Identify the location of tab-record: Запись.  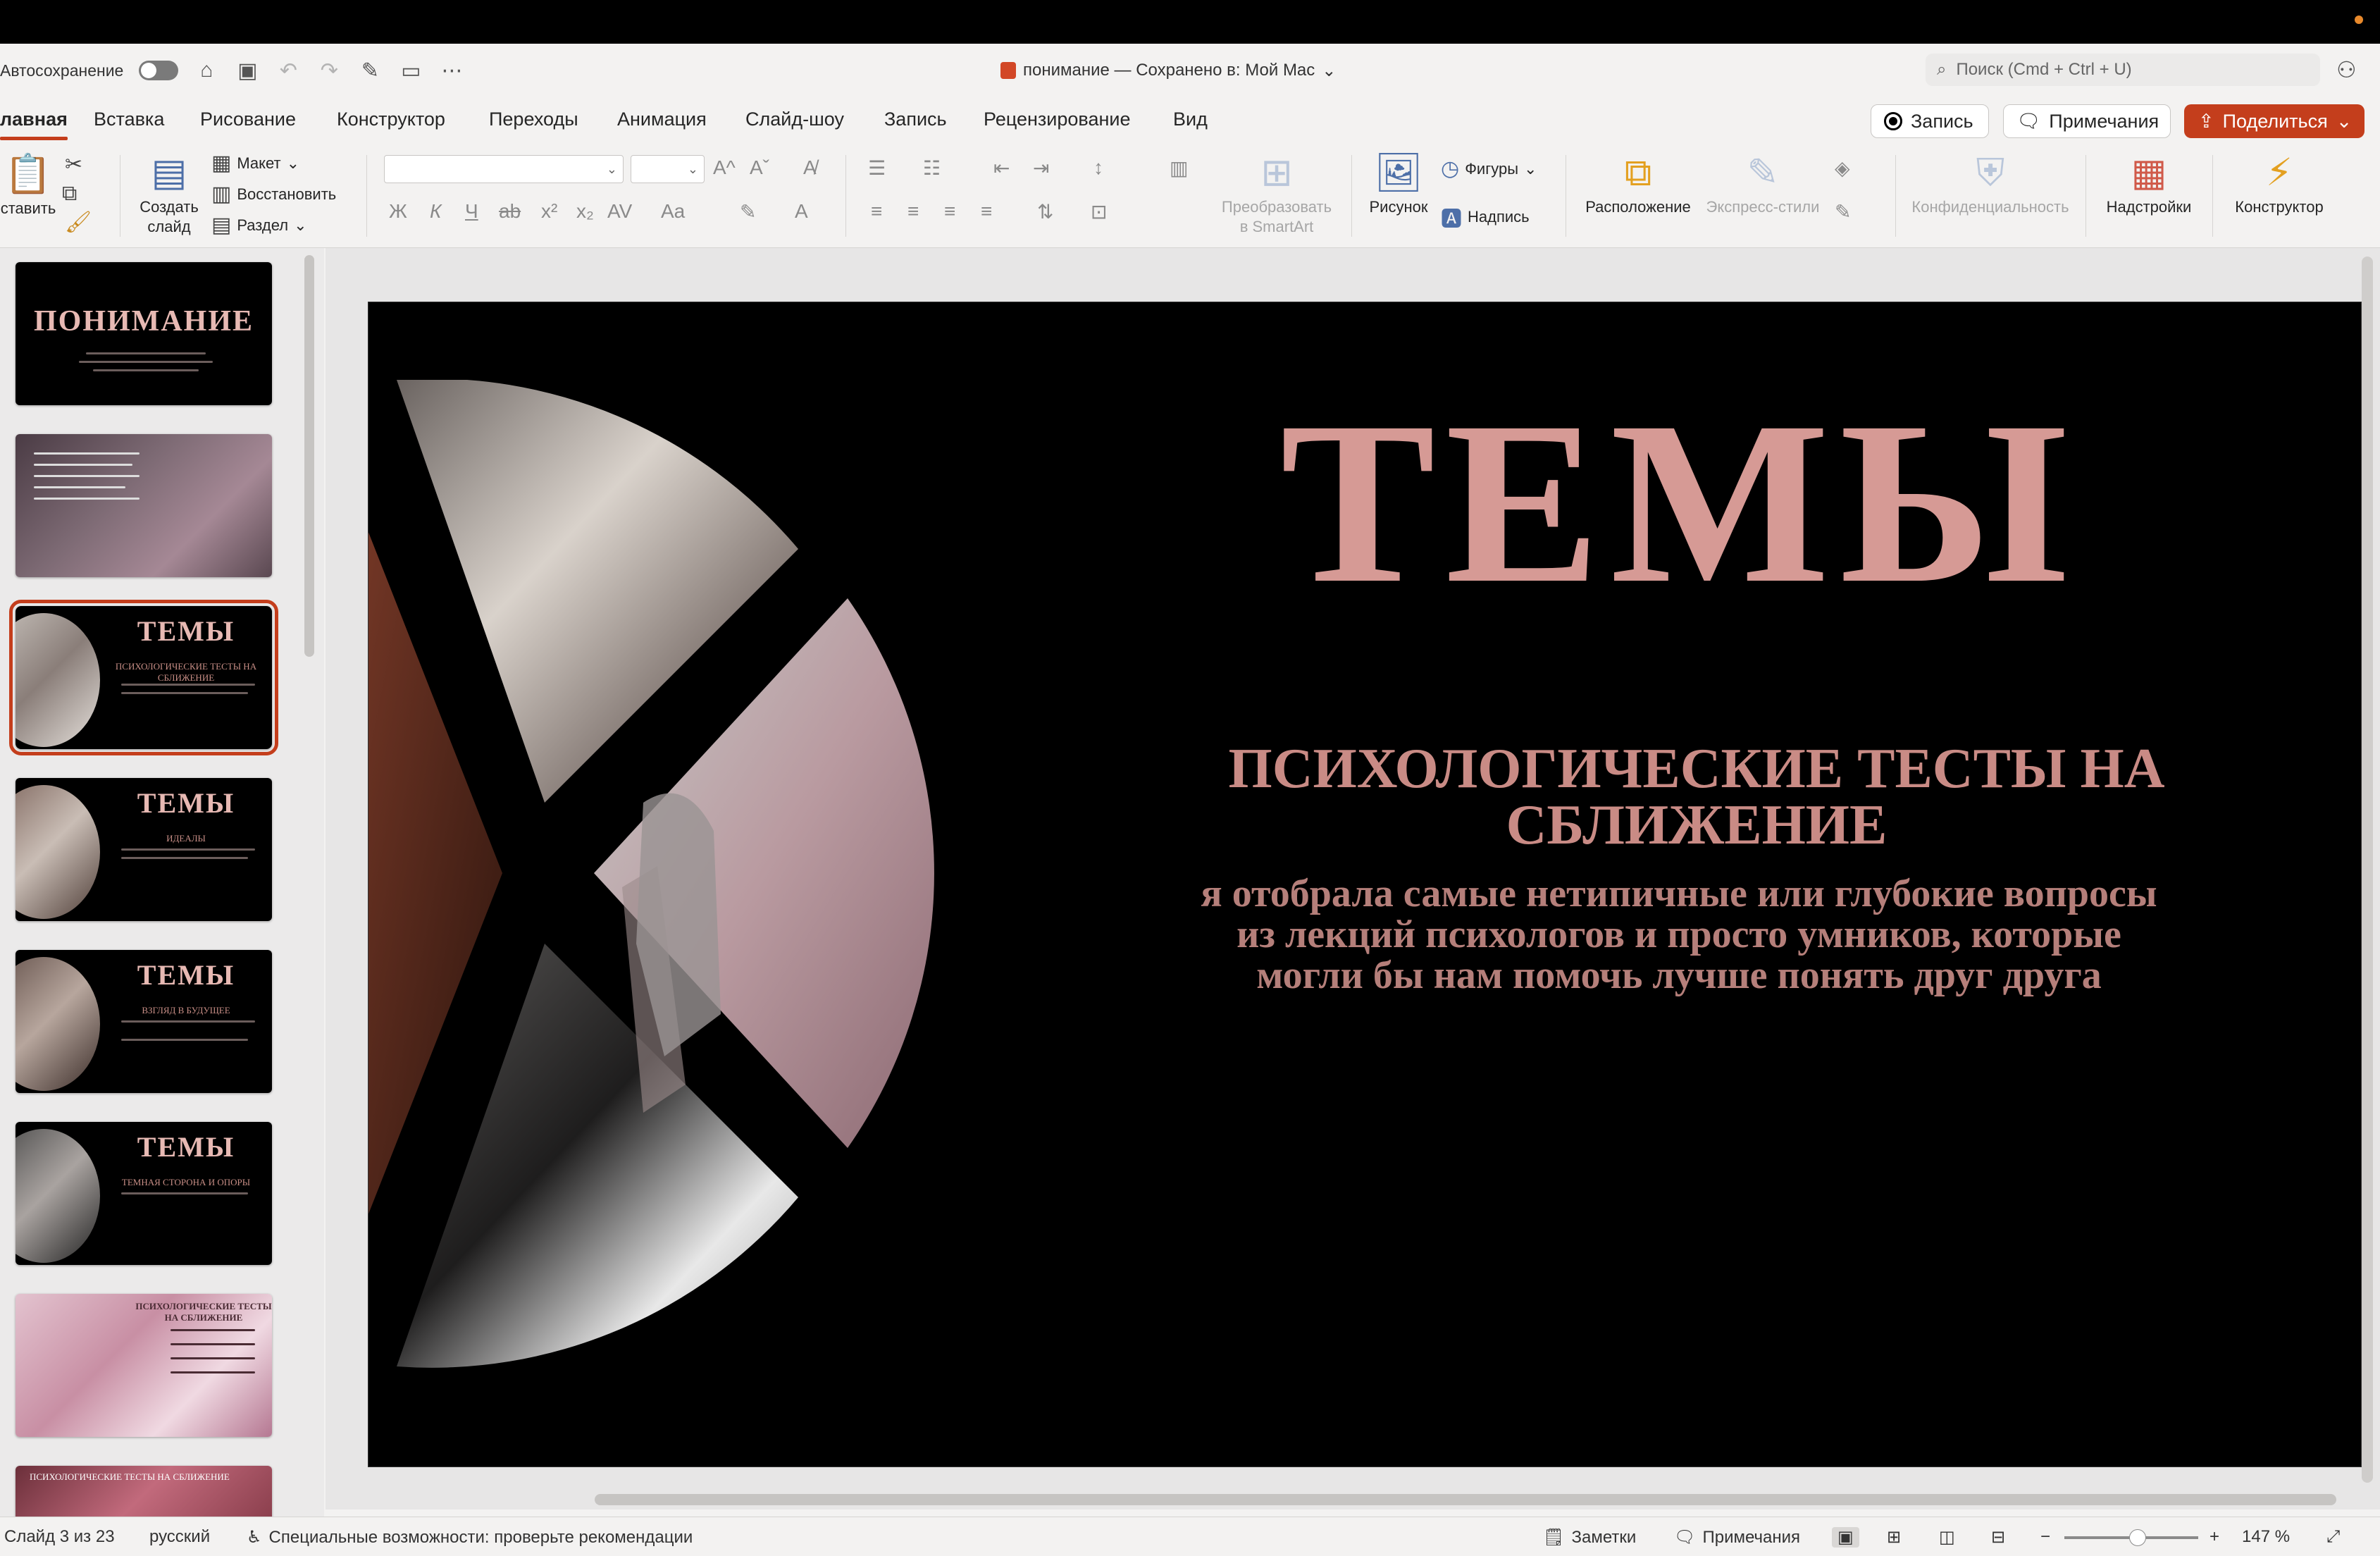
(915, 120).